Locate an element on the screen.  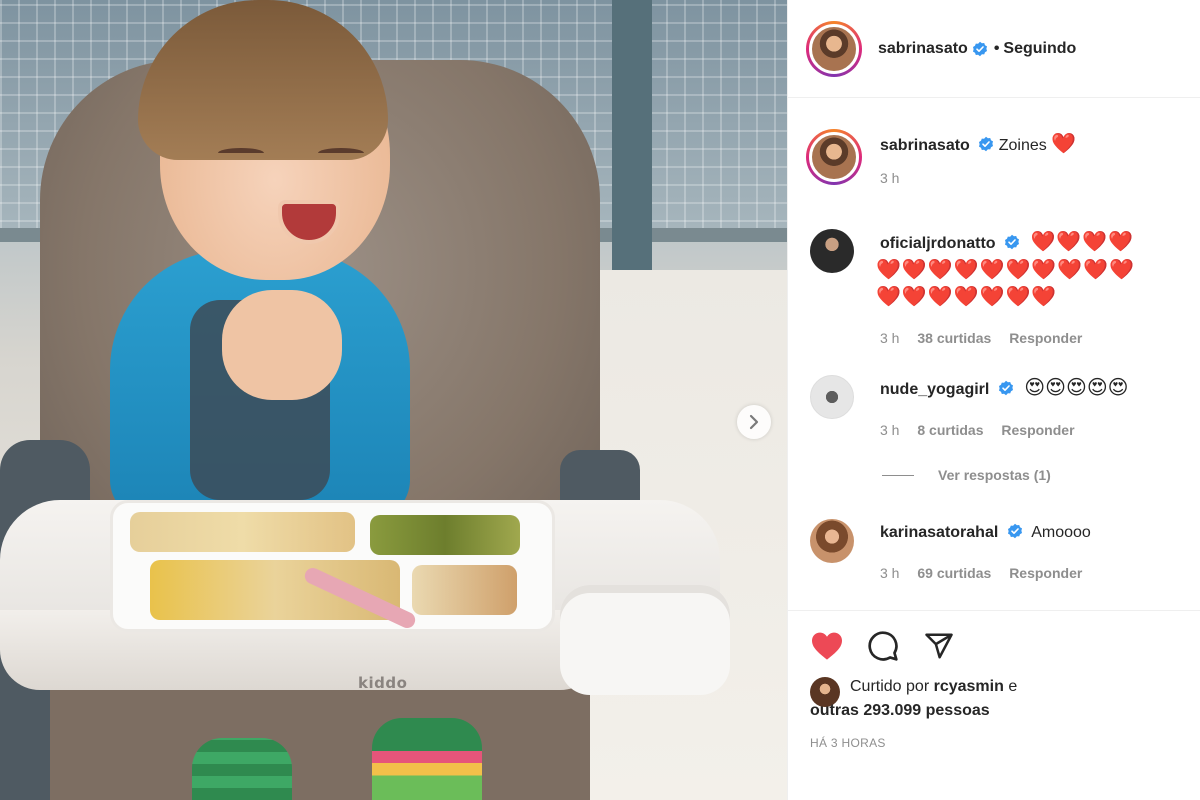
following-button: Seguindo is located at coordinates (1039, 49).